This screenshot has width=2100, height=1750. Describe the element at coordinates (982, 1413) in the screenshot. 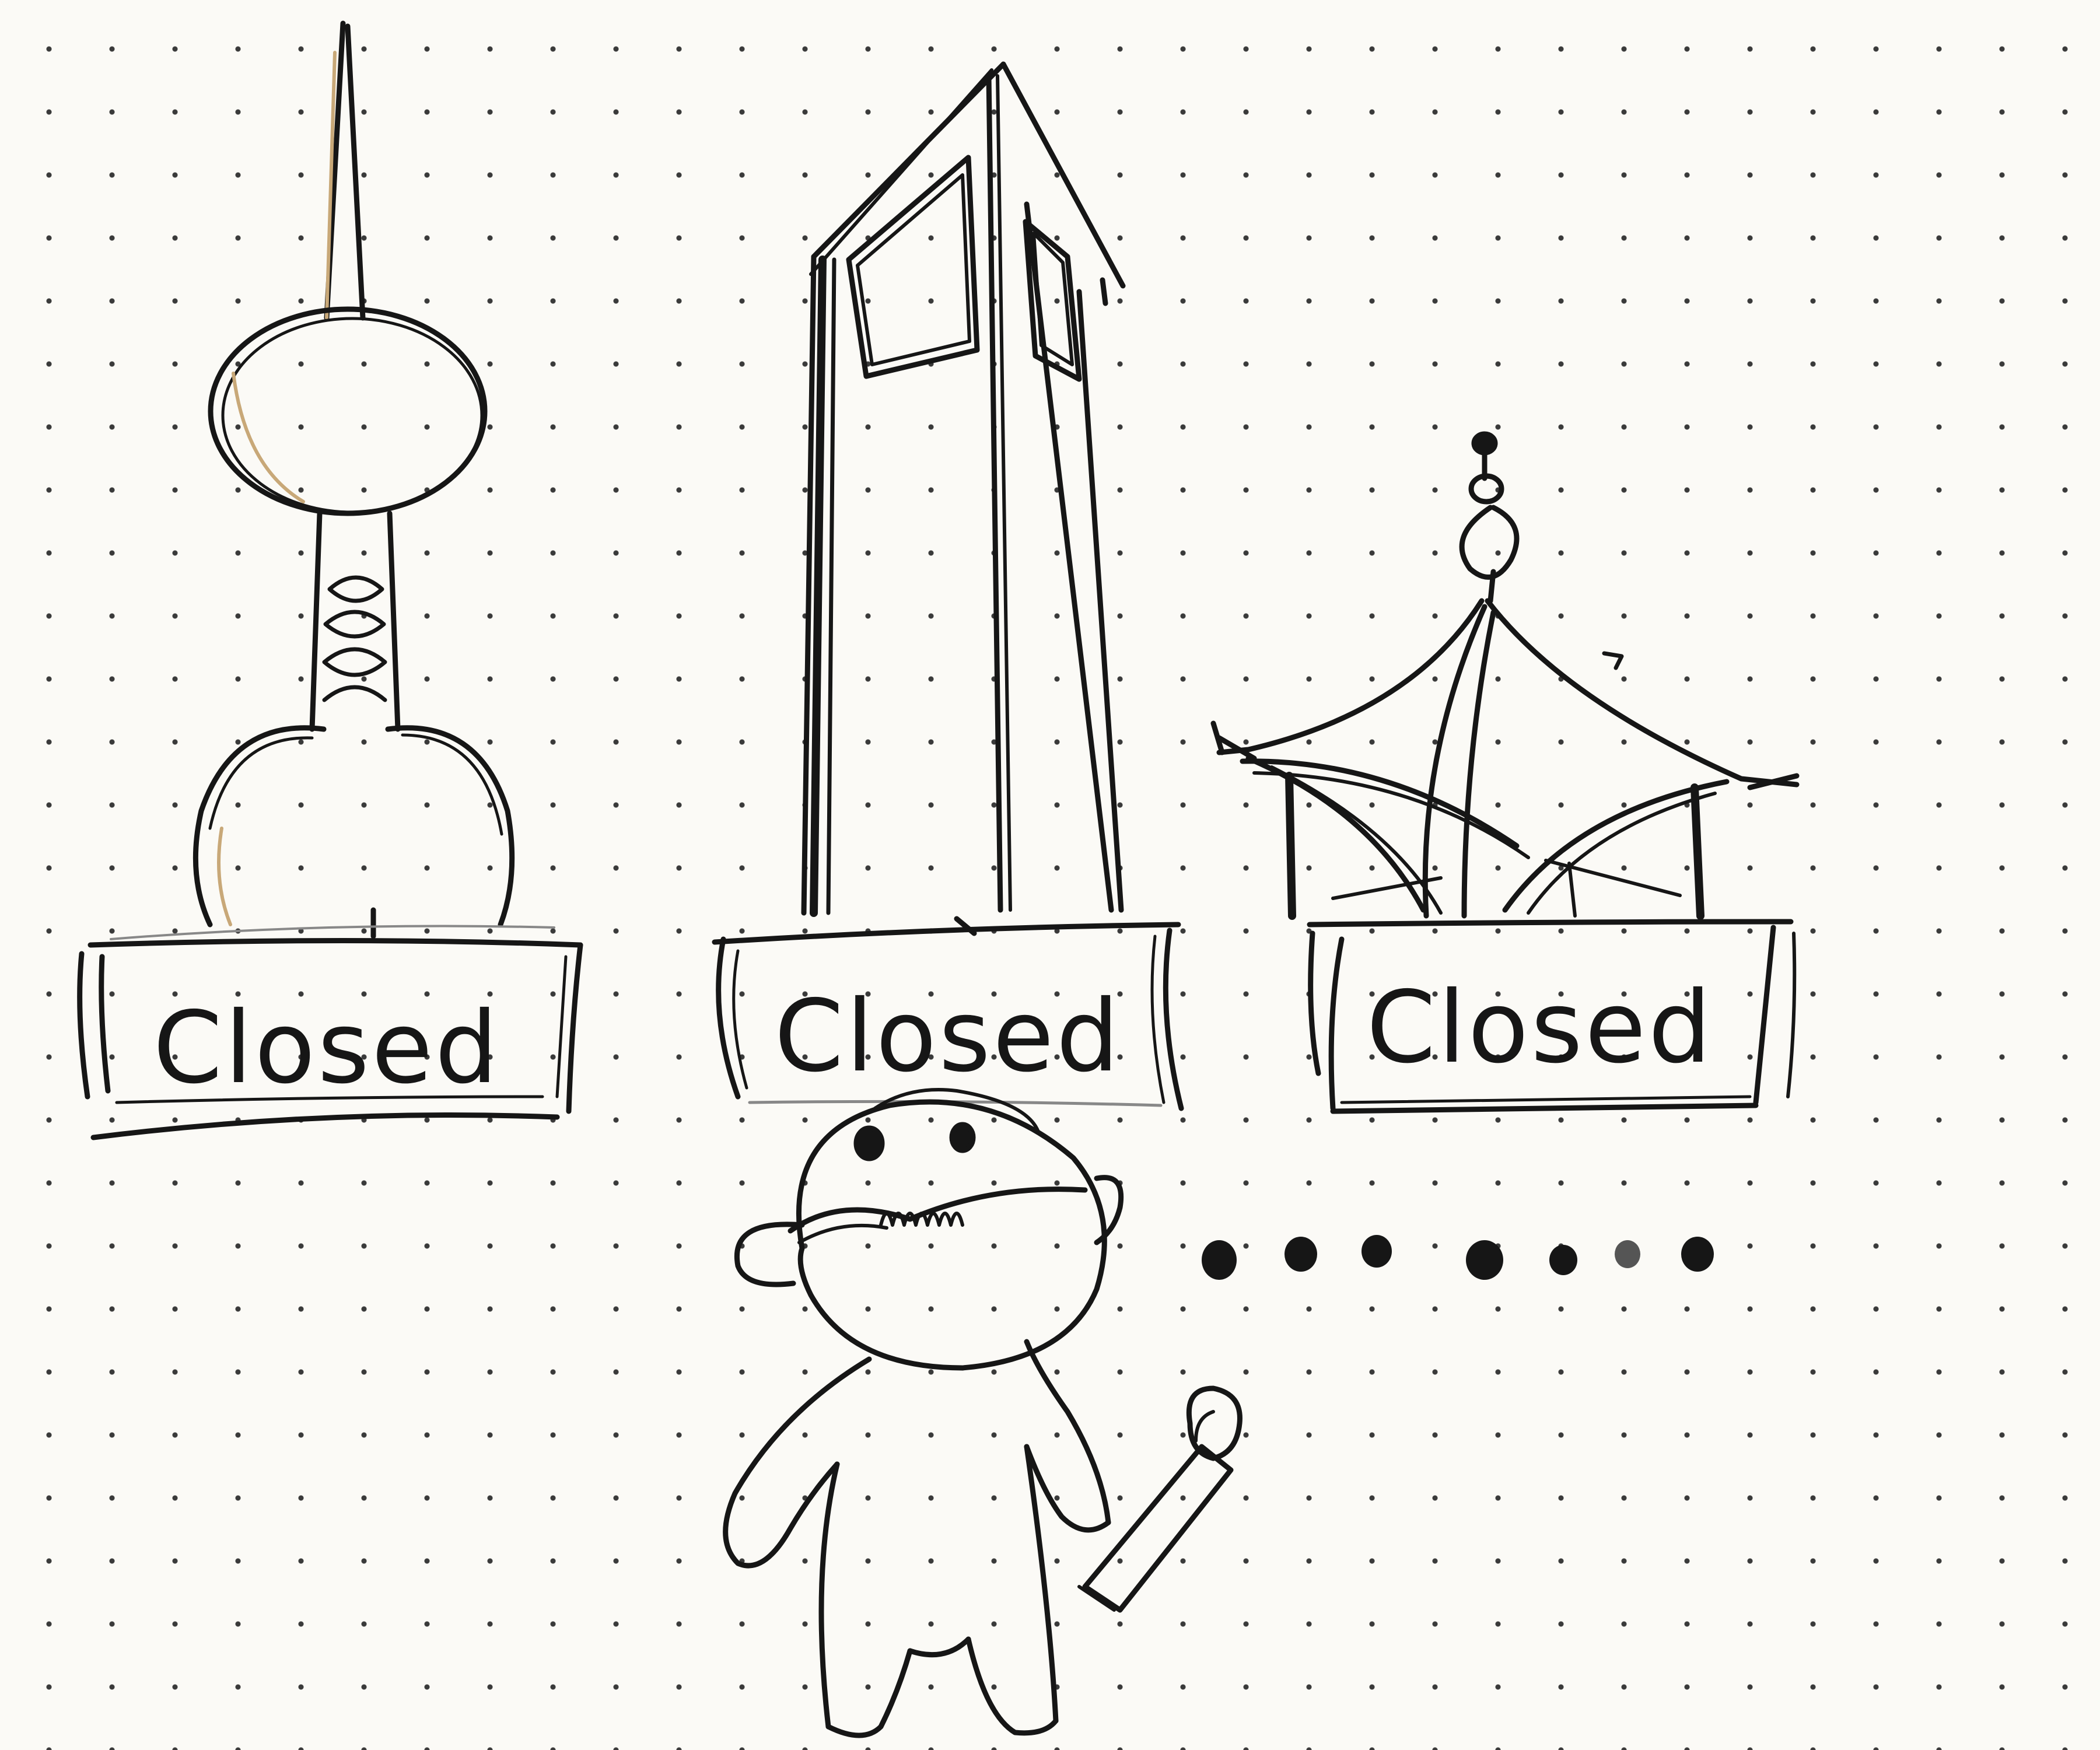

I see `sad-person-drawing` at that location.